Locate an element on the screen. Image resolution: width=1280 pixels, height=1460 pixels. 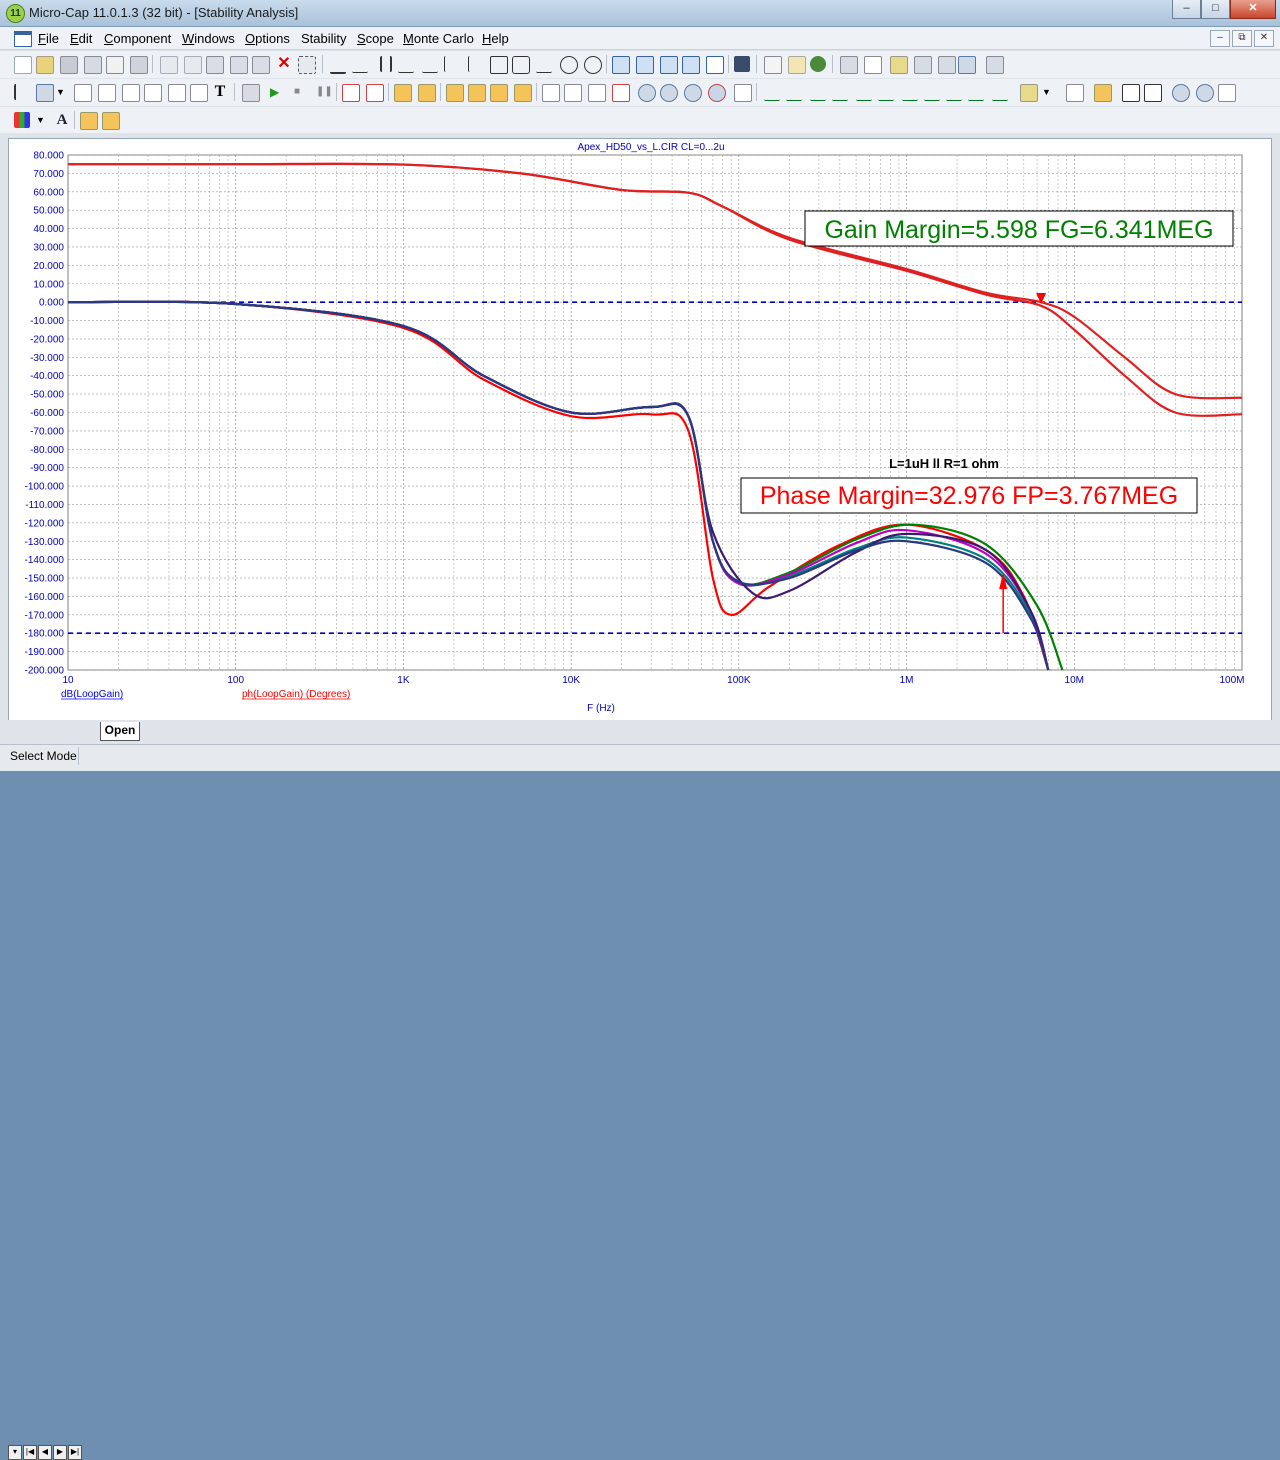
maximize-button: □ is located at coordinates (1215, 9).